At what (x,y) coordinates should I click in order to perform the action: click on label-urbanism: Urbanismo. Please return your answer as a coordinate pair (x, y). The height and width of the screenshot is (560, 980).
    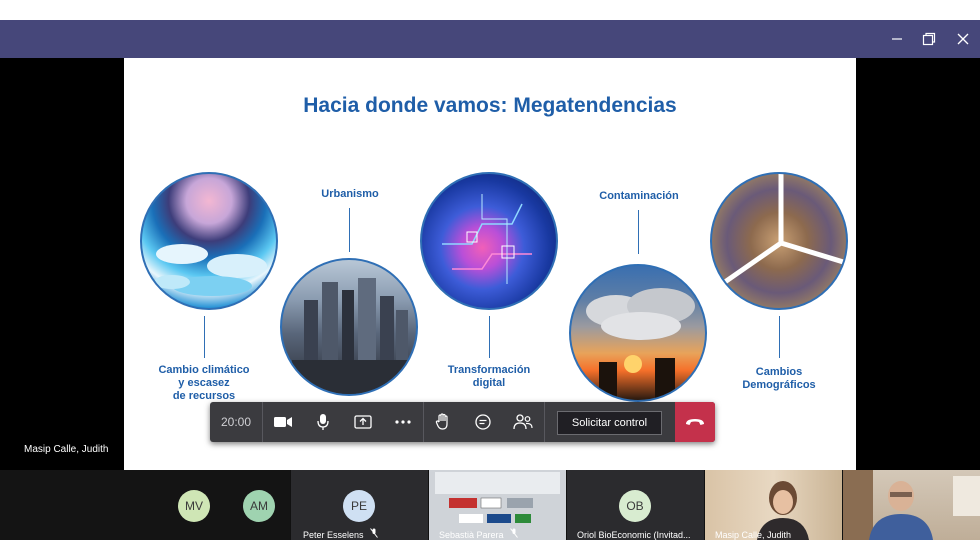
    Looking at the image, I should click on (350, 194).